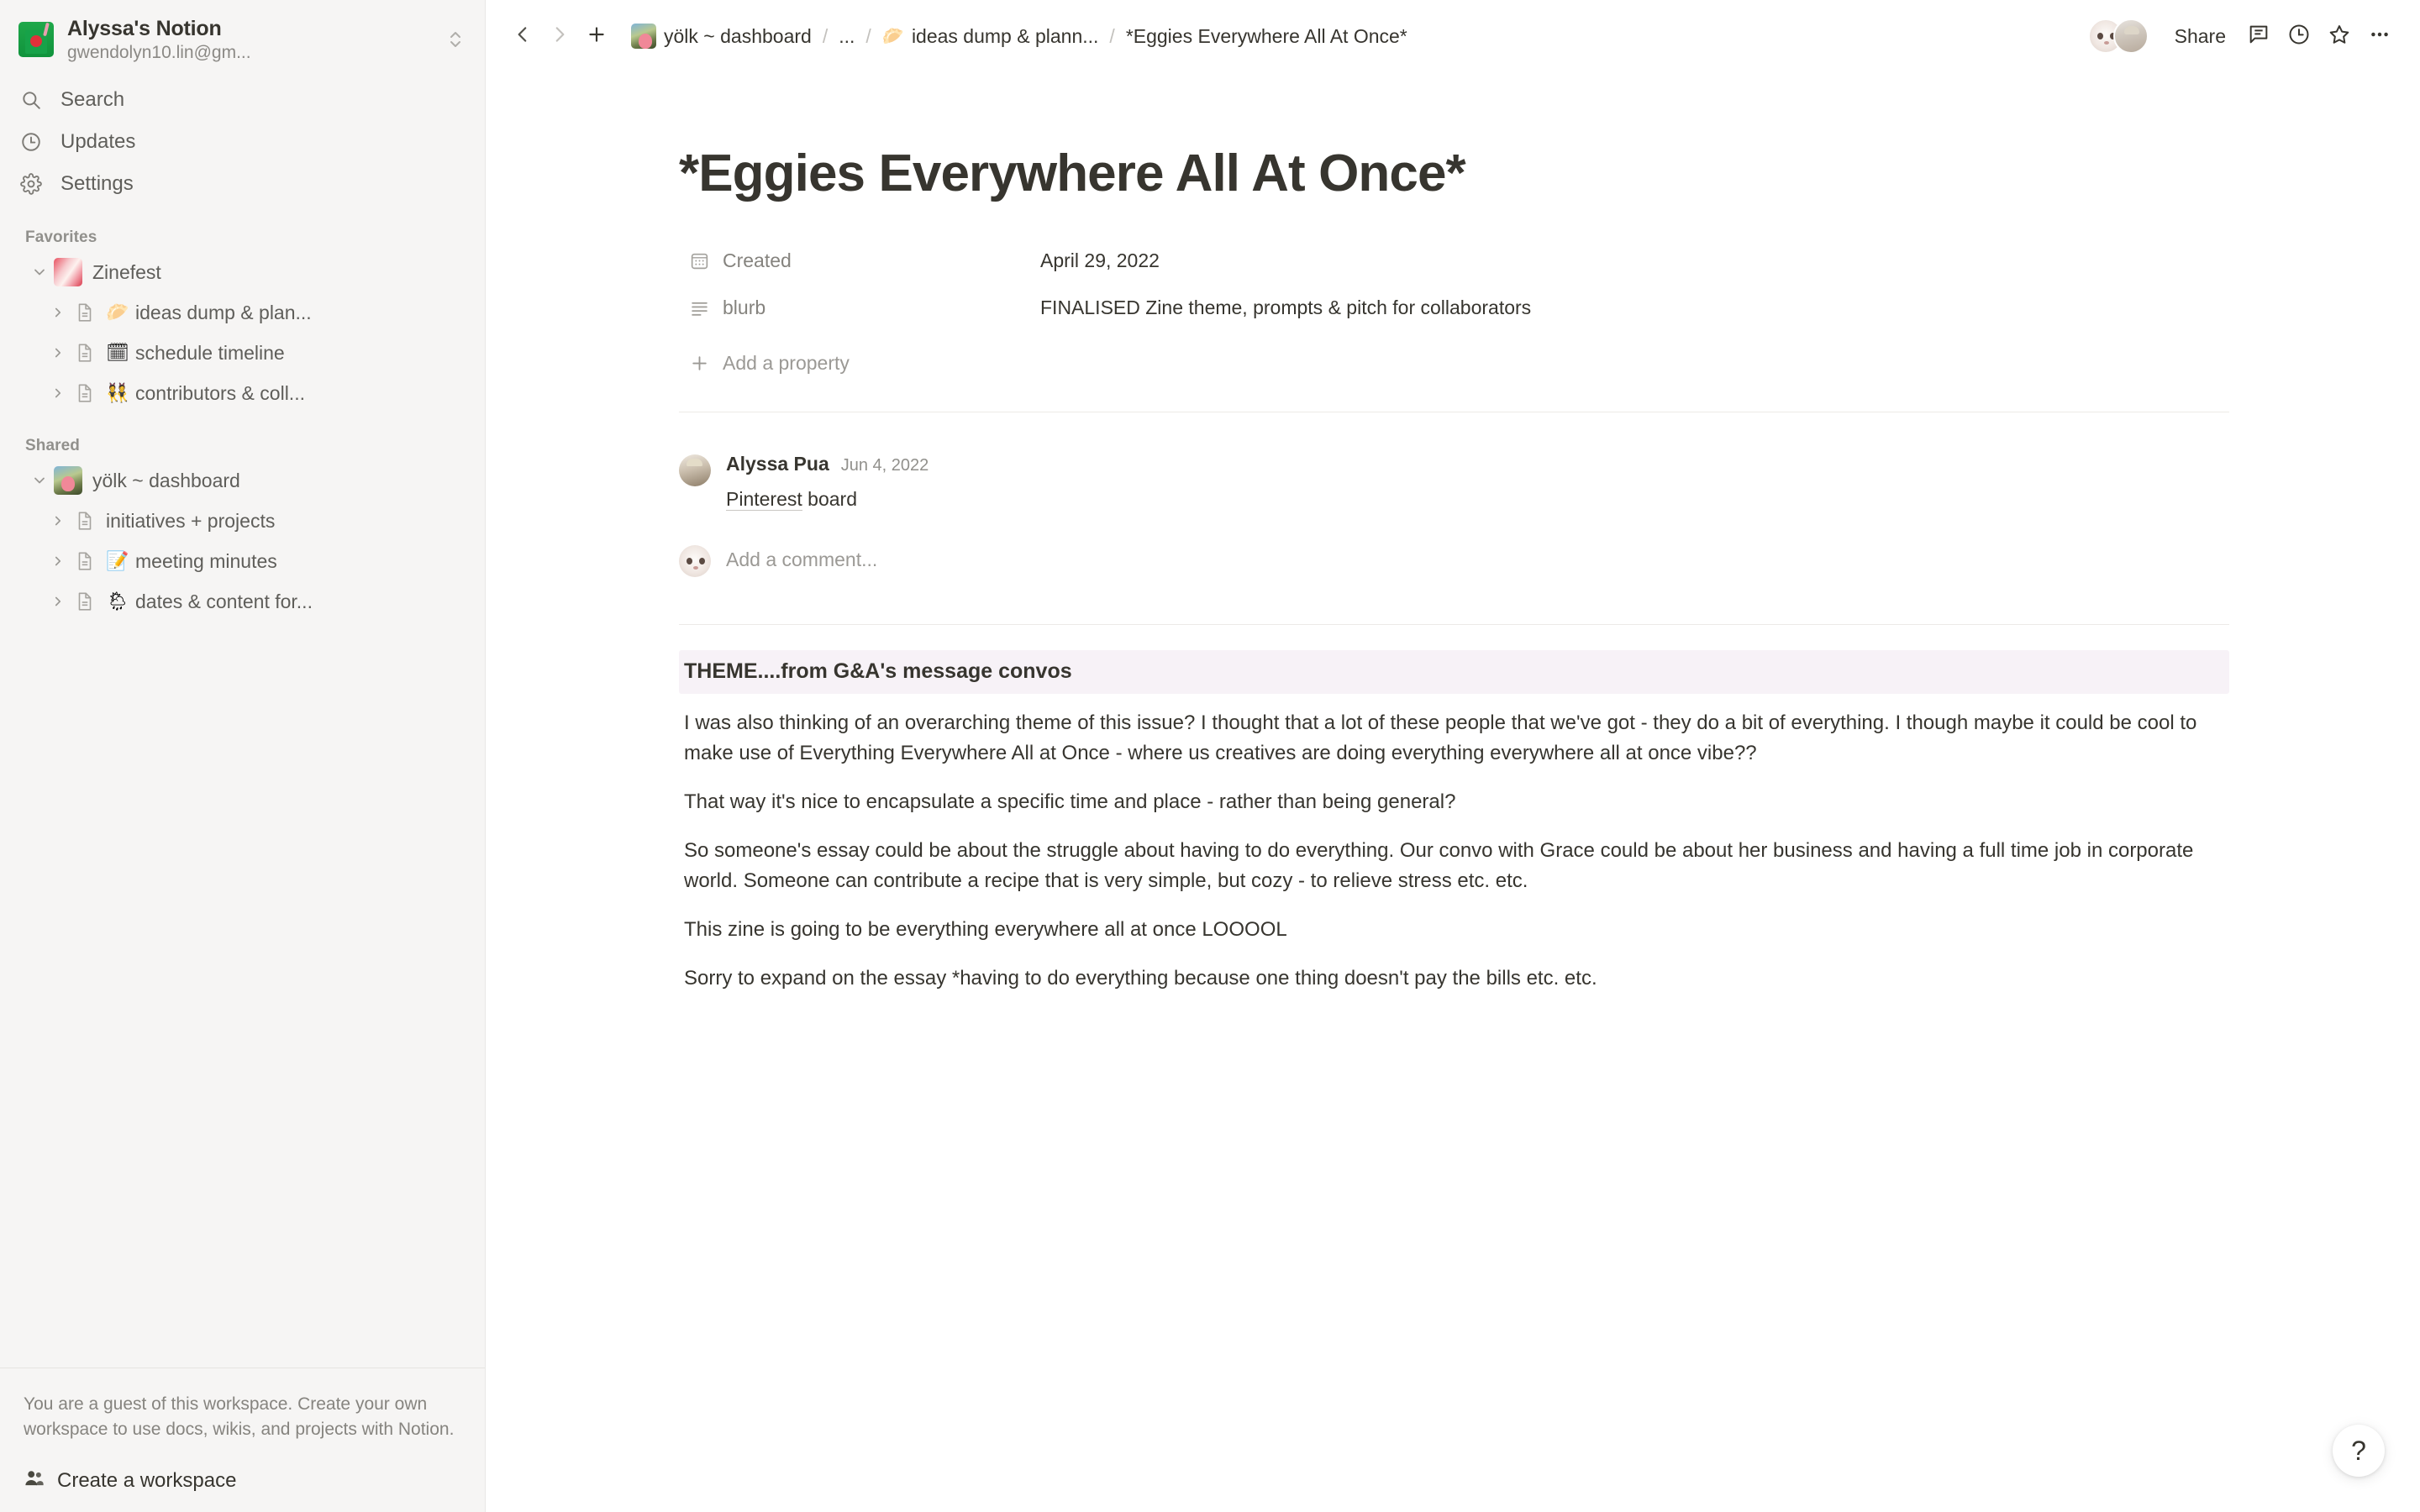 This screenshot has height=1512, width=2420. Describe the element at coordinates (1266, 36) in the screenshot. I see `breadcrumb-item-current-page: *Eggies Everywhere All At Once*` at that location.